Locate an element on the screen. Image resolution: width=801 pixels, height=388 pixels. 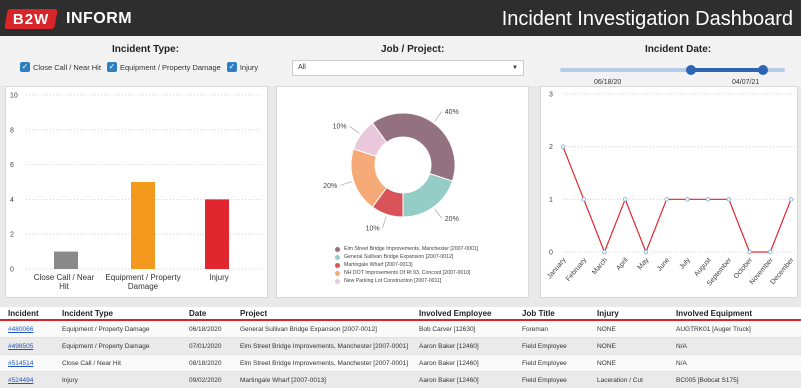
table-cell: N/A is located at coordinates (681, 346).